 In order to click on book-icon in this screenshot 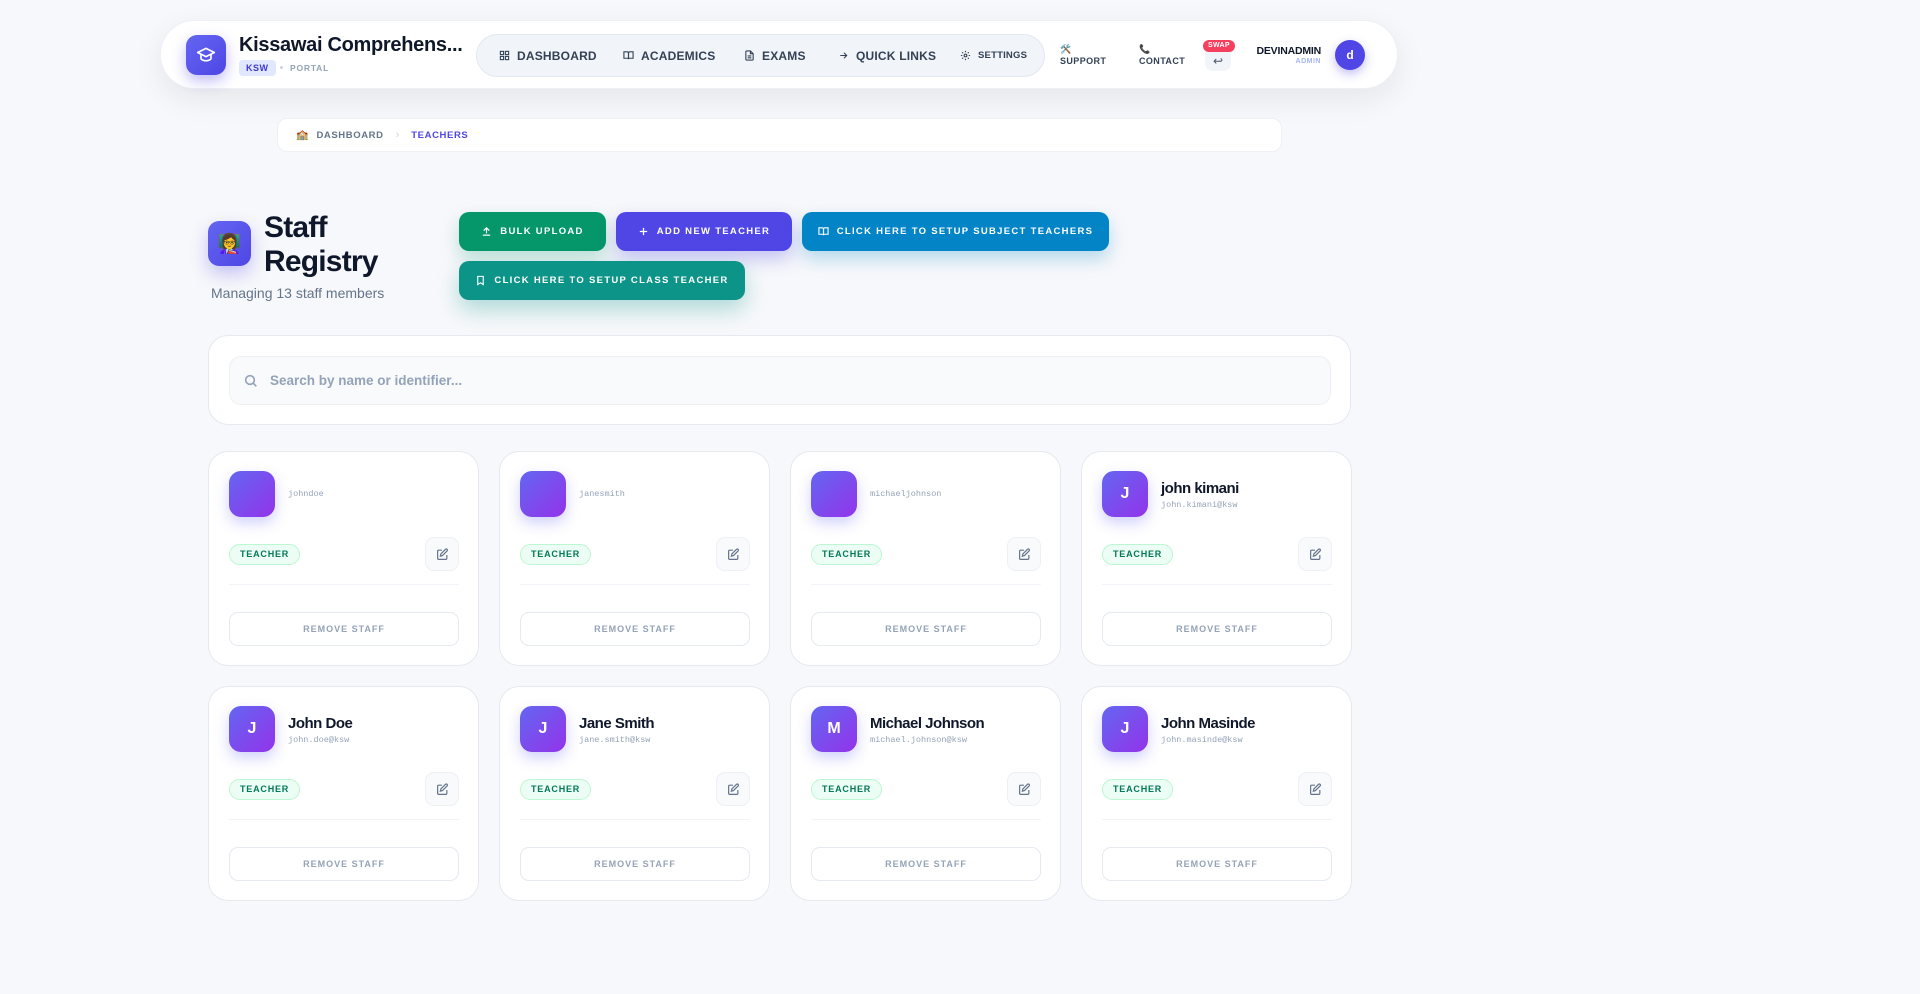, I will do `click(628, 55)`.